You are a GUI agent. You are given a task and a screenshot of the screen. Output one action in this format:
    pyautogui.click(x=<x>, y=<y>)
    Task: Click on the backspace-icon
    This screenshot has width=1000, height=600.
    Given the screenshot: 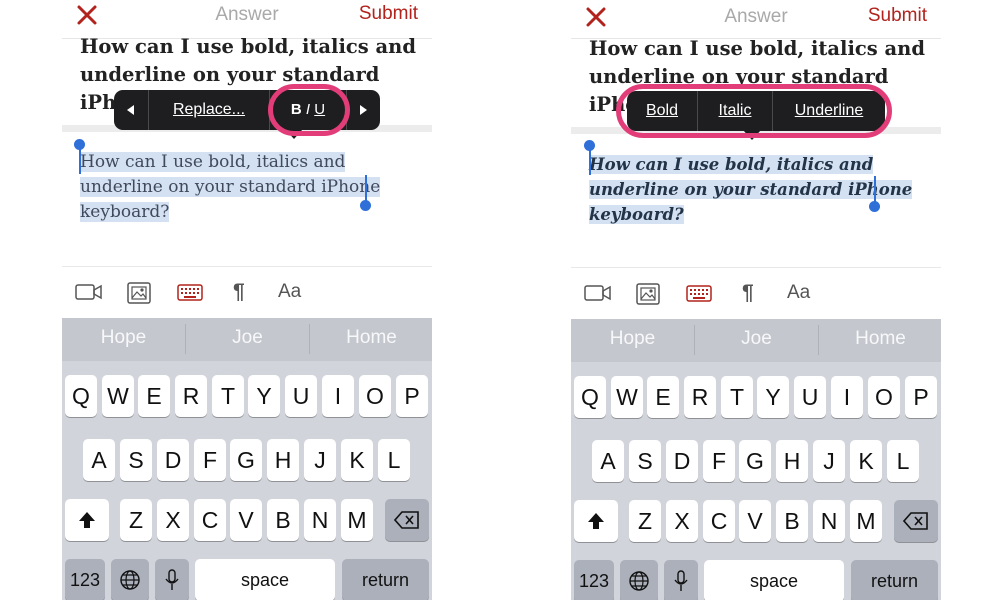 What is the action you would take?
    pyautogui.click(x=915, y=521)
    